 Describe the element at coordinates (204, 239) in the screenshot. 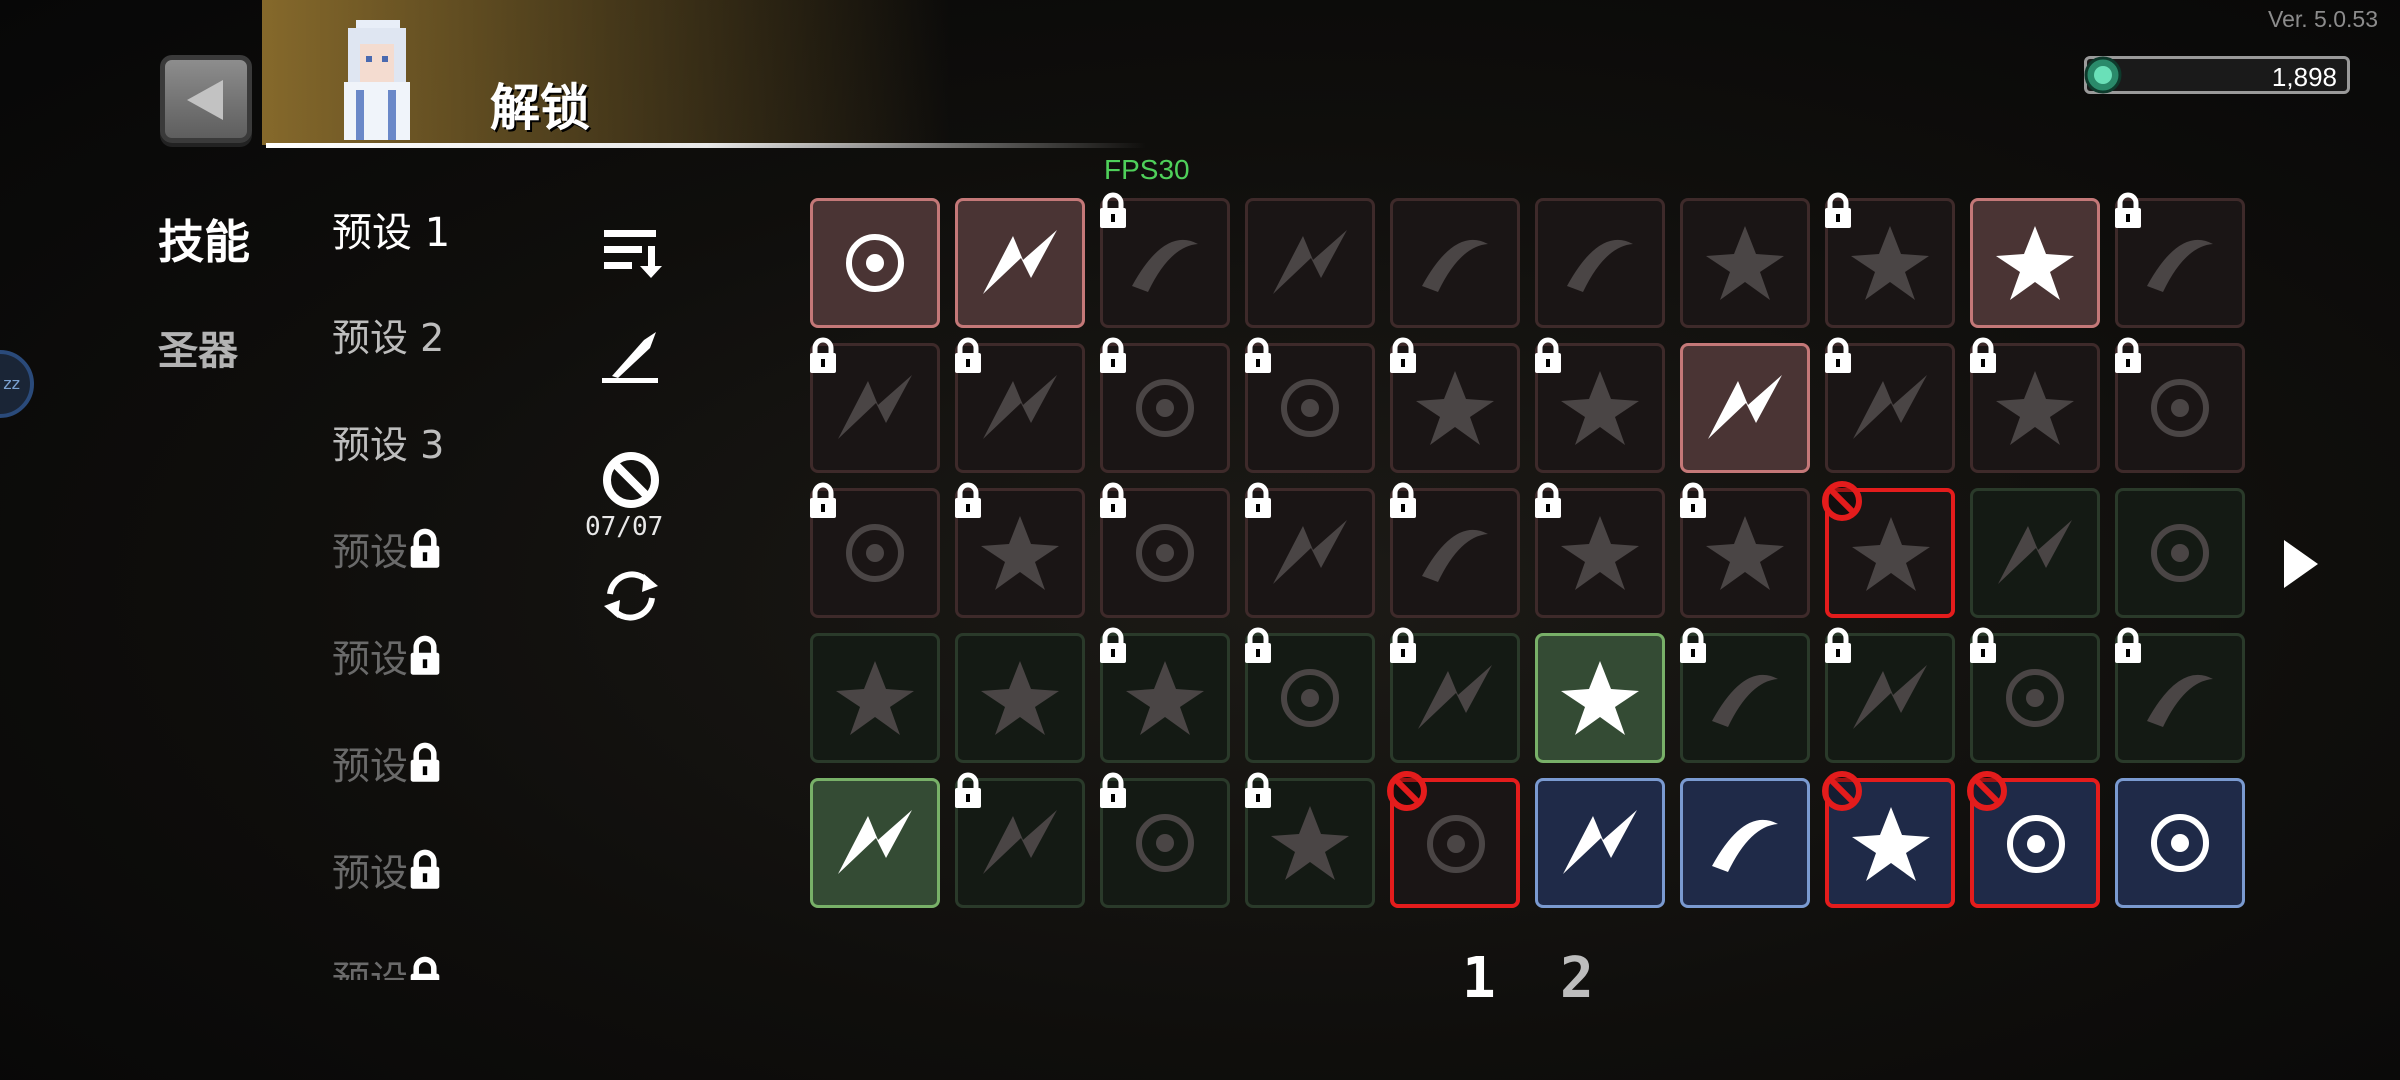

I see `category-skill: 技能` at that location.